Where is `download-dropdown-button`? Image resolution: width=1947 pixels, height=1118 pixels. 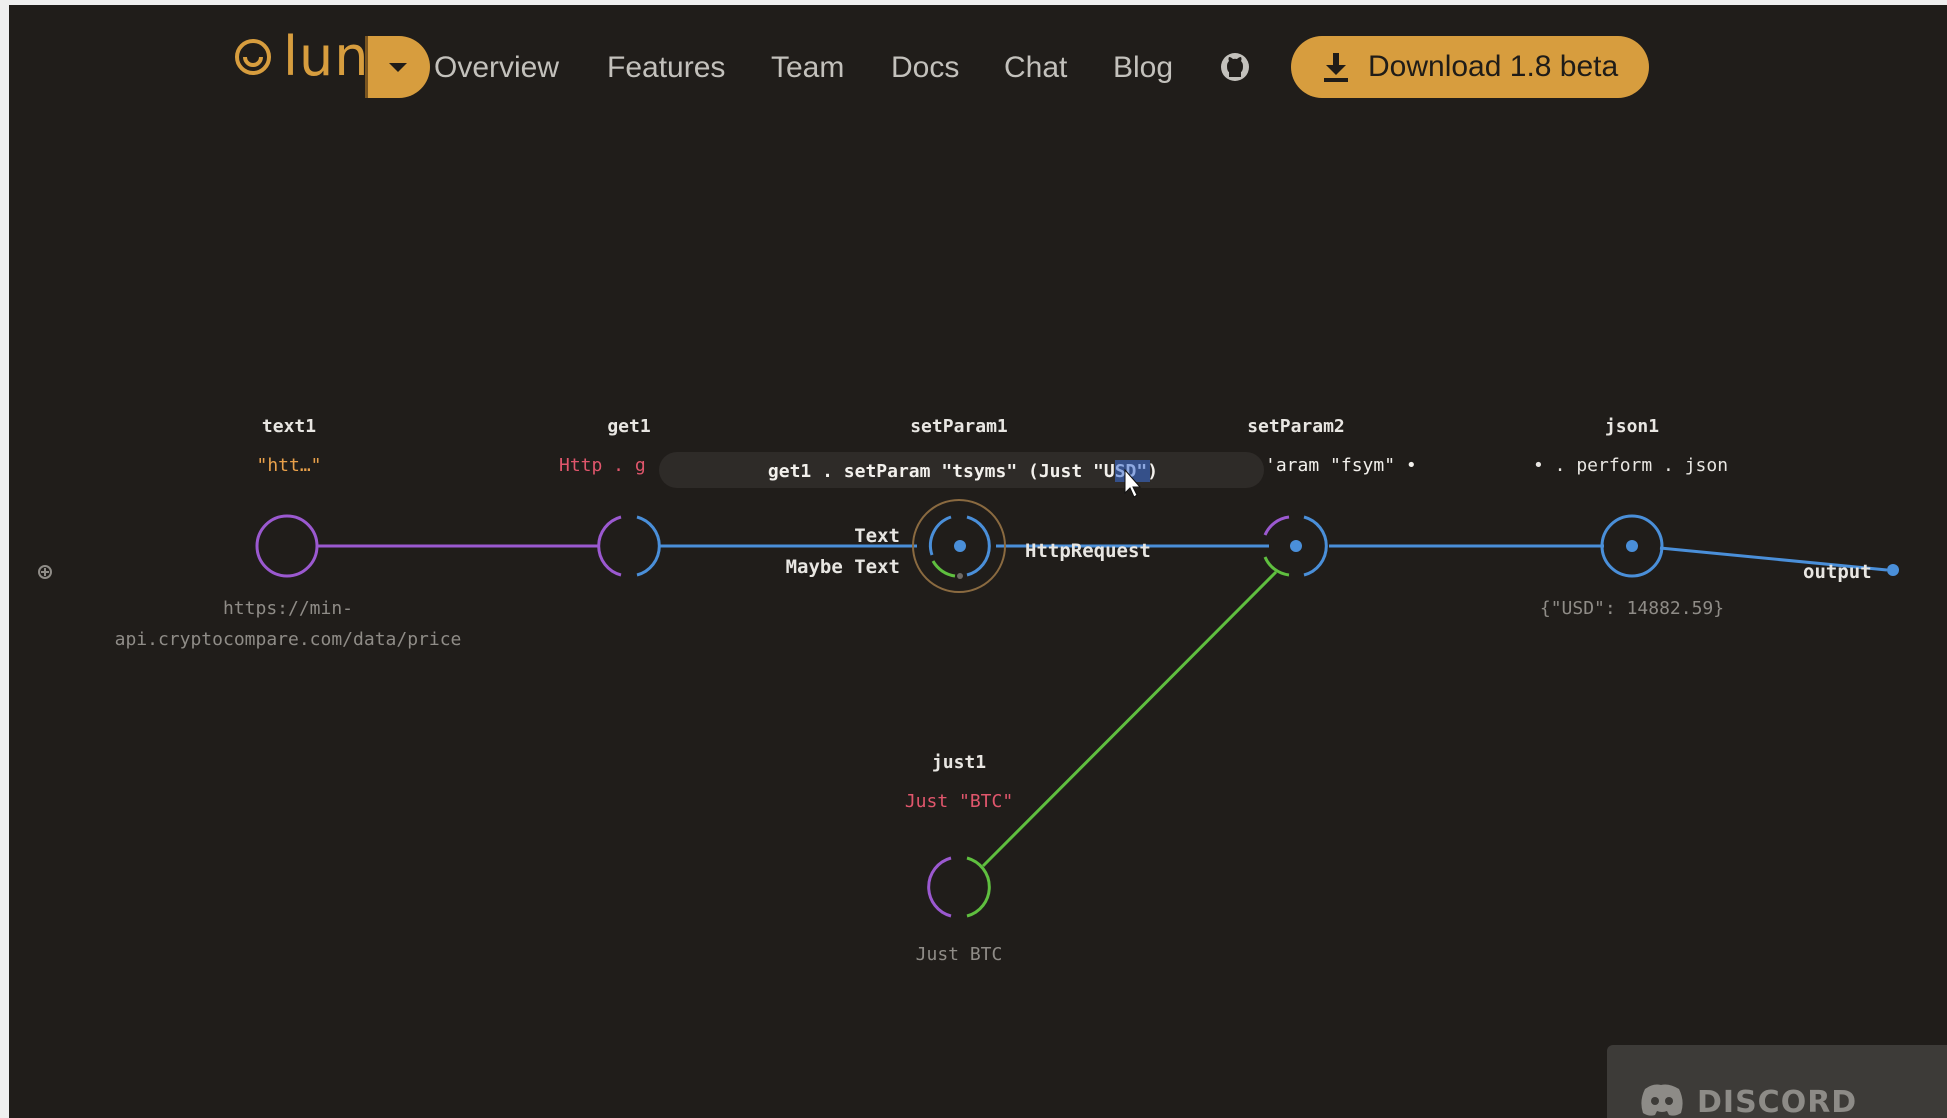 download-dropdown-button is located at coordinates (398, 67).